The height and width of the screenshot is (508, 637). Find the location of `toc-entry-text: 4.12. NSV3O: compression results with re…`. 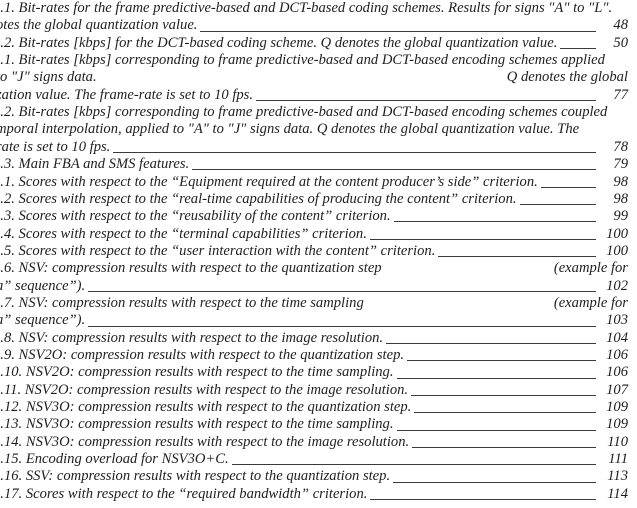

toc-entry-text: 4.12. NSV3O: compression results with re… is located at coordinates (206, 407).